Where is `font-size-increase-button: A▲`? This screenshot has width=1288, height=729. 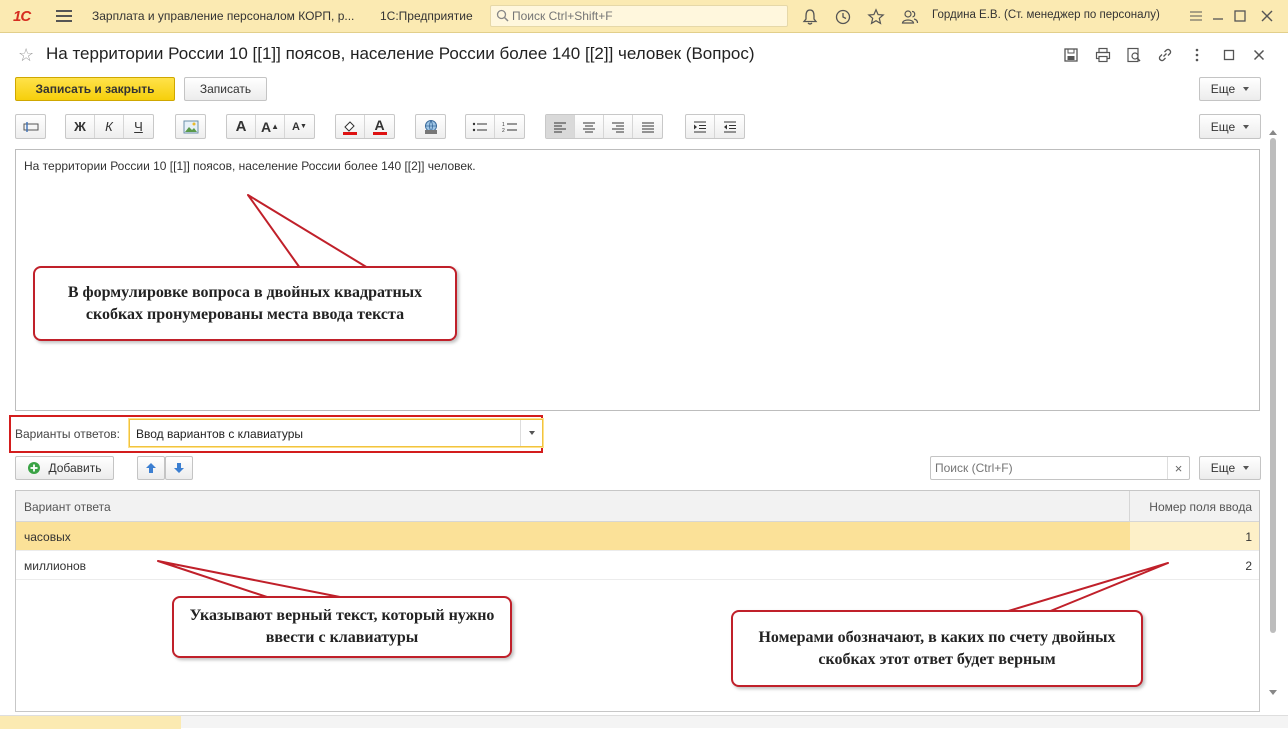
font-size-increase-button: A▲ is located at coordinates (270, 126).